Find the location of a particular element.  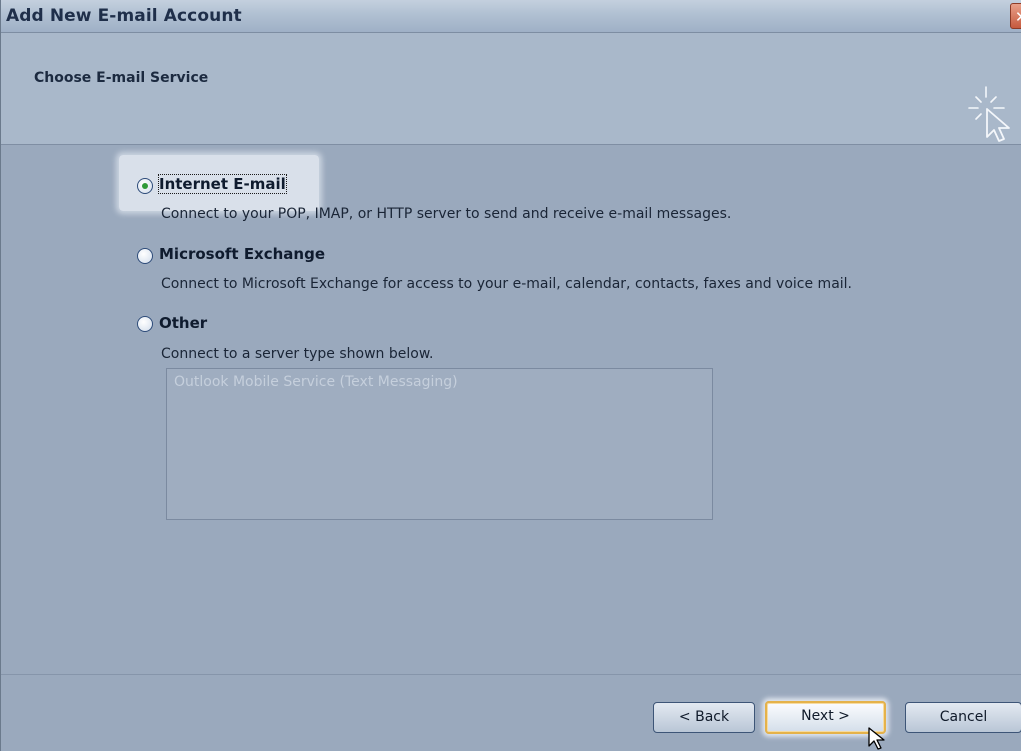

internet-email-label: Internet E-mail is located at coordinates (222, 184).